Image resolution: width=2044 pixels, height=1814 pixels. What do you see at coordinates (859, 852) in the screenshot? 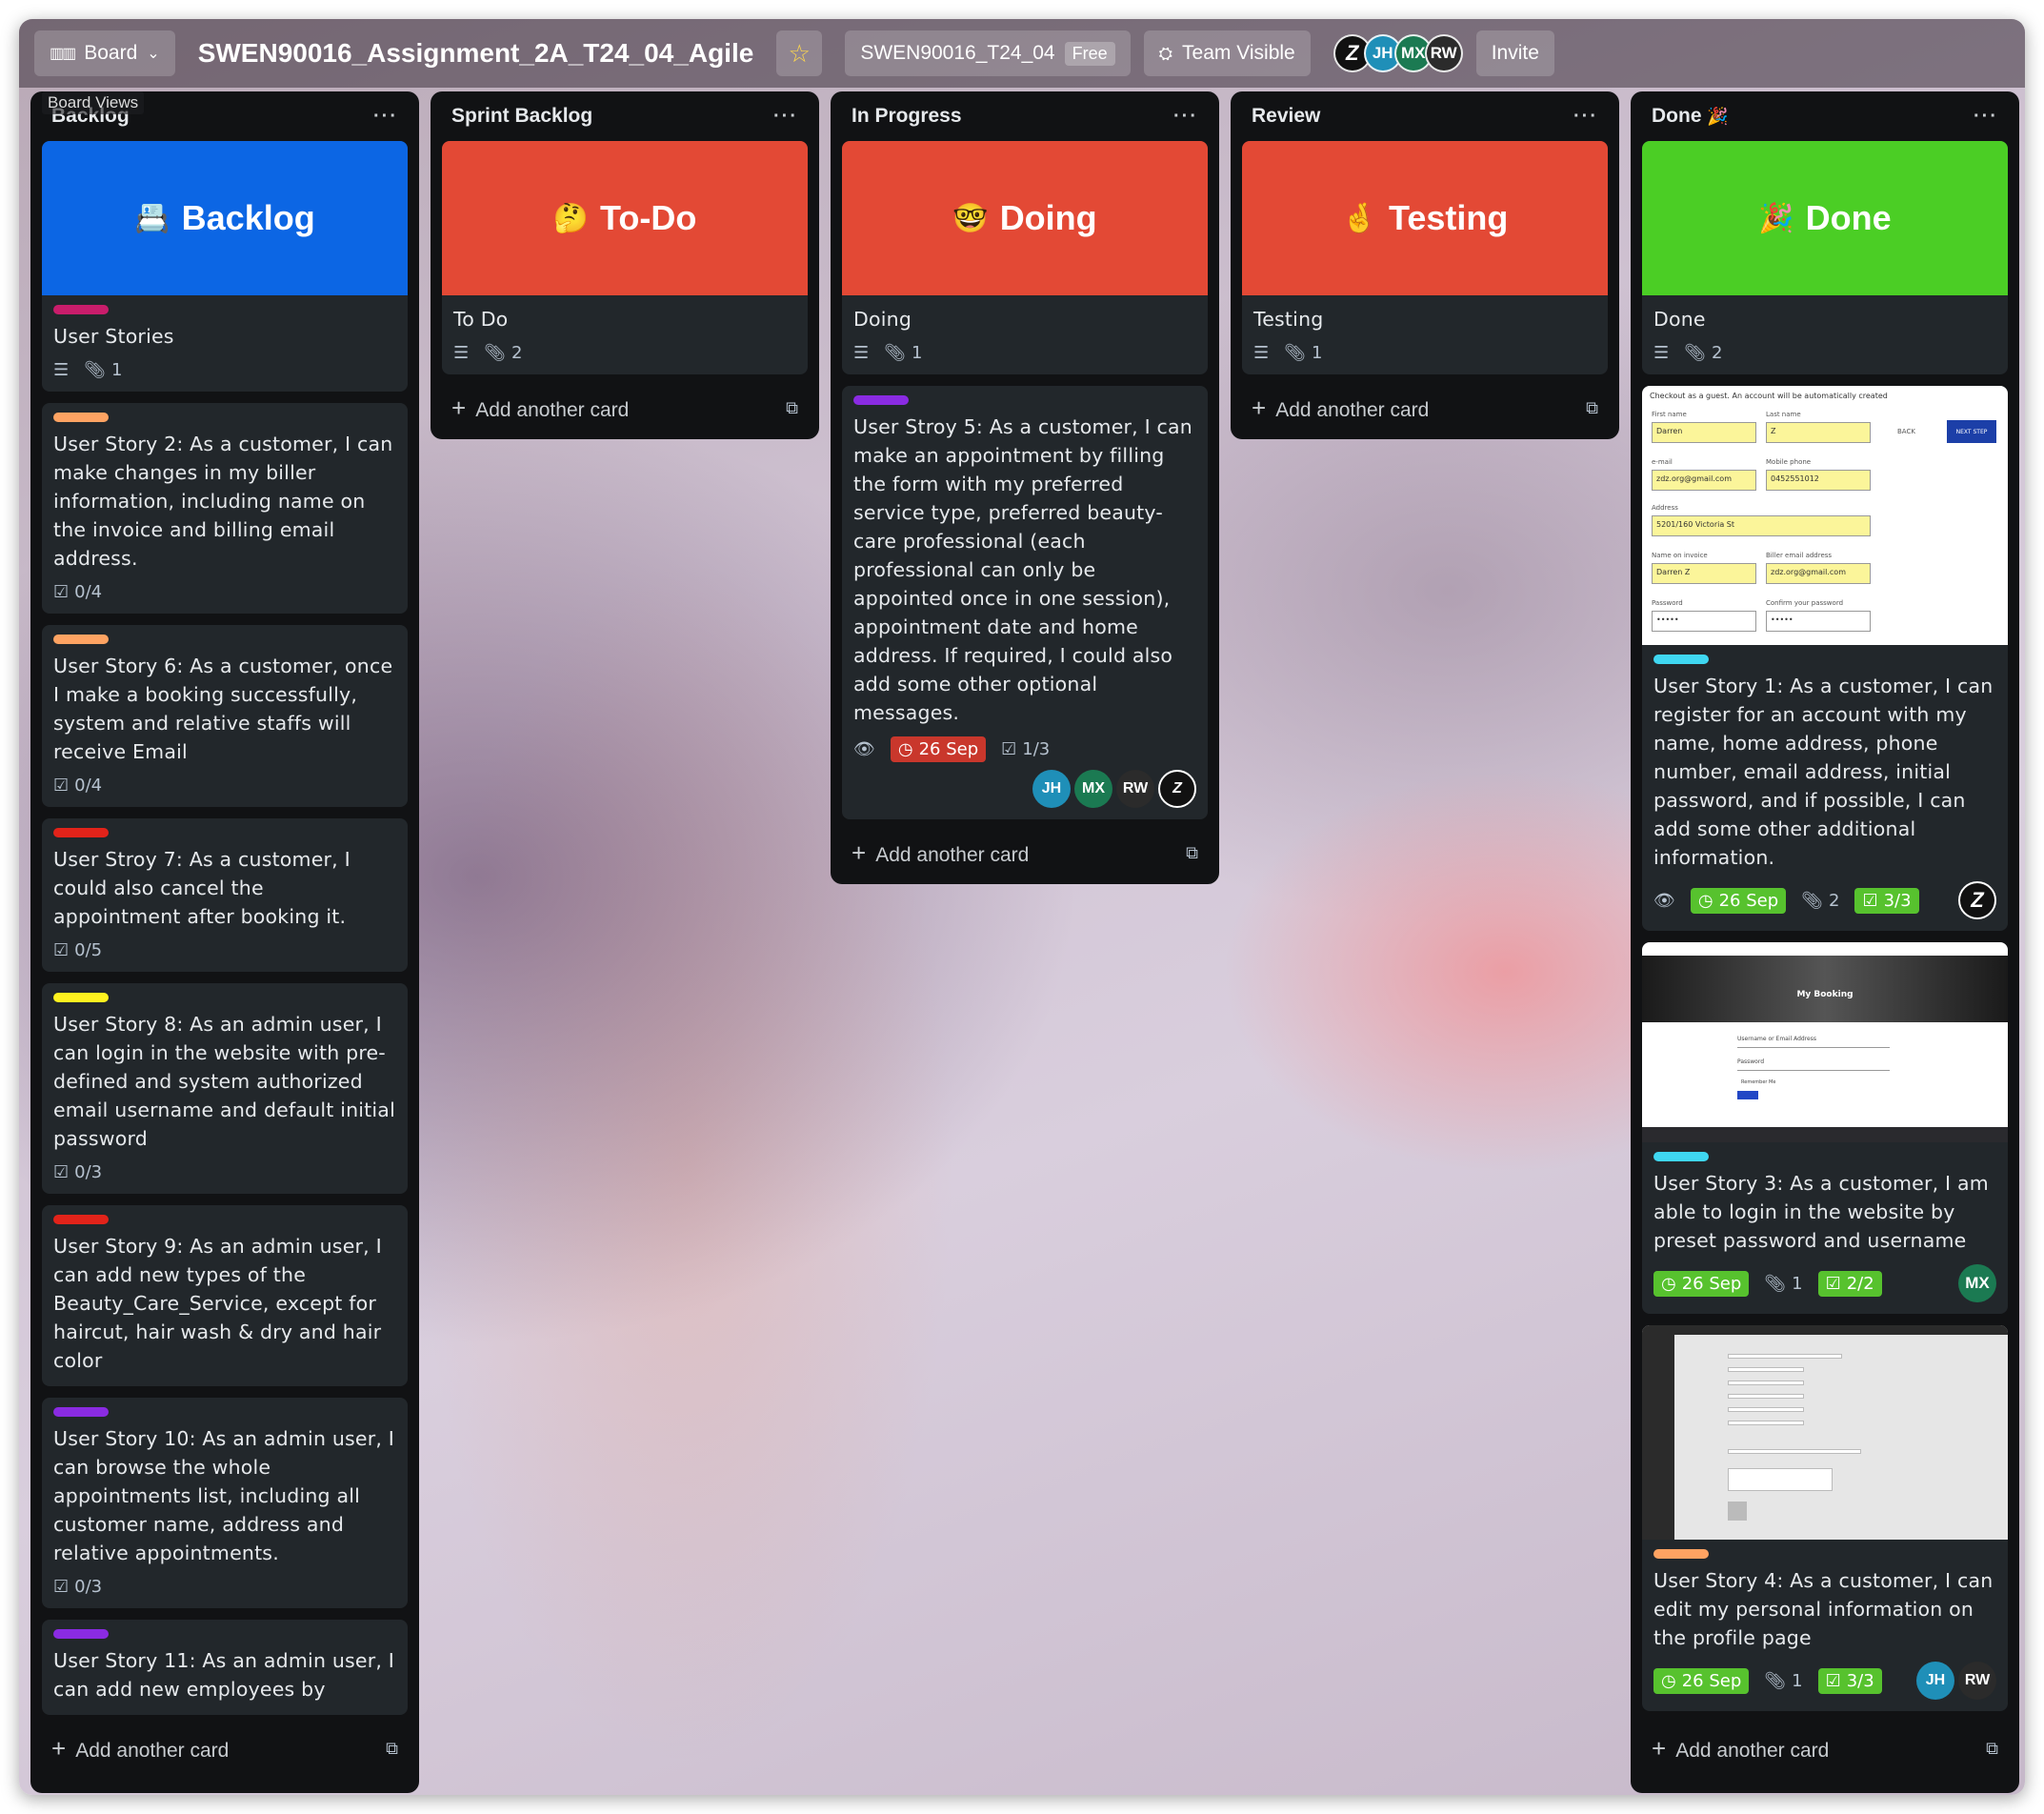
I see `plus-icon: +` at bounding box center [859, 852].